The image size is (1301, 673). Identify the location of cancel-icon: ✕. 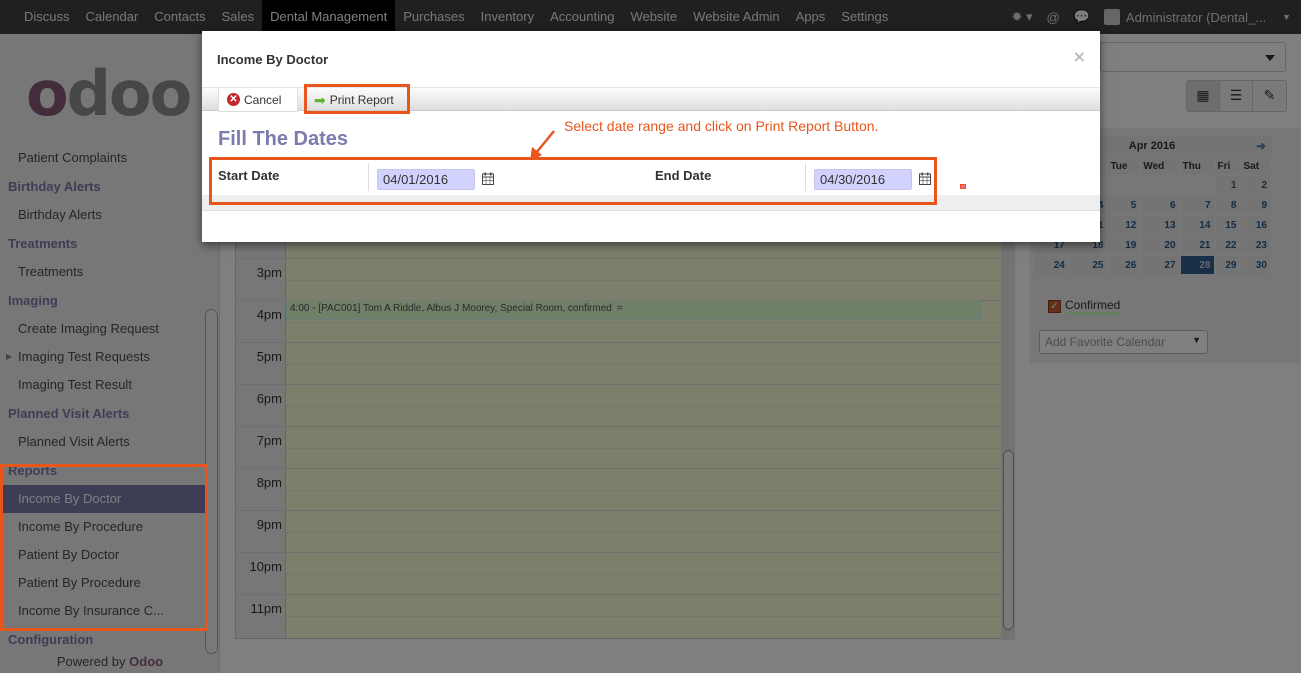
(233, 99).